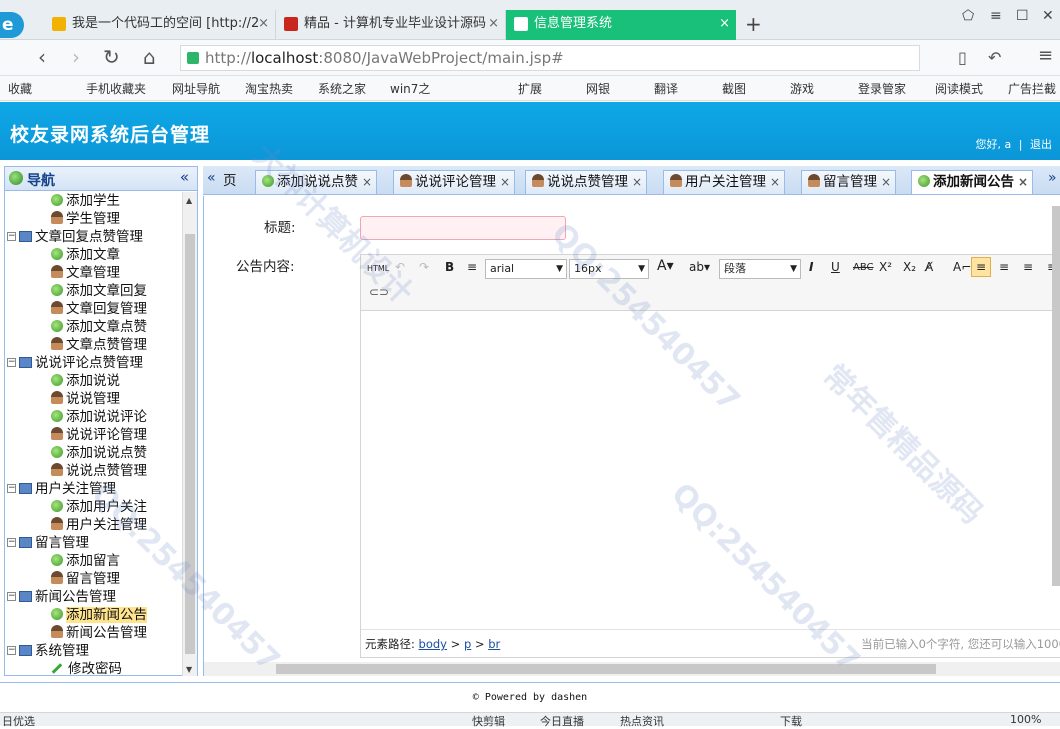 This screenshot has width=1060, height=729. I want to click on link-icon: ⊂⊃, so click(379, 292).